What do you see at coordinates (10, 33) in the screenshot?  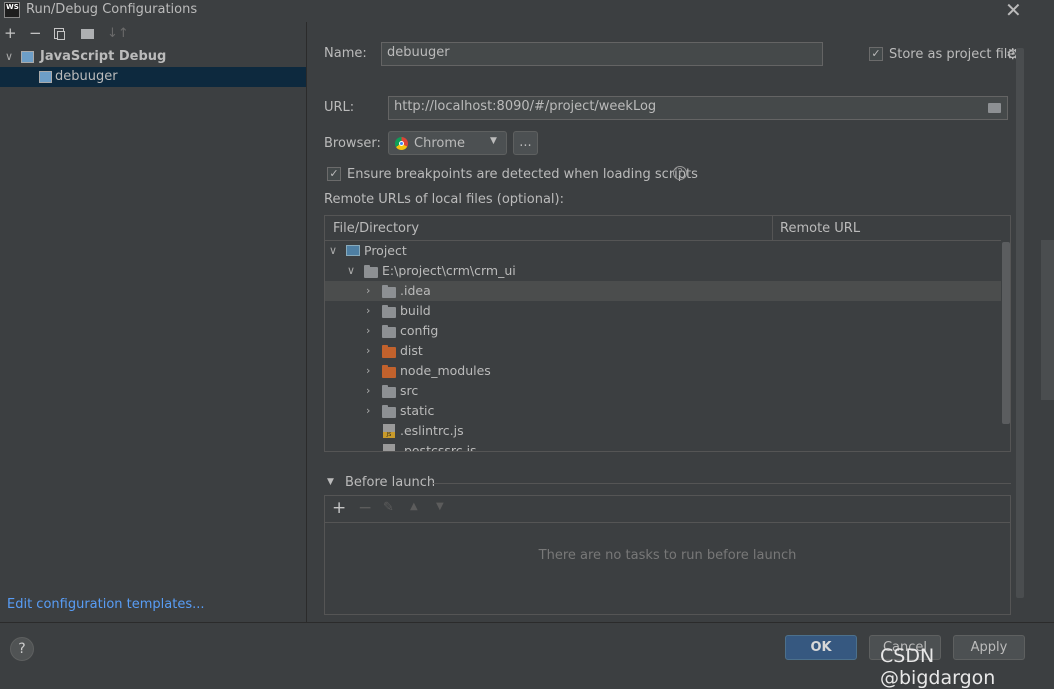 I see `add-icon: +` at bounding box center [10, 33].